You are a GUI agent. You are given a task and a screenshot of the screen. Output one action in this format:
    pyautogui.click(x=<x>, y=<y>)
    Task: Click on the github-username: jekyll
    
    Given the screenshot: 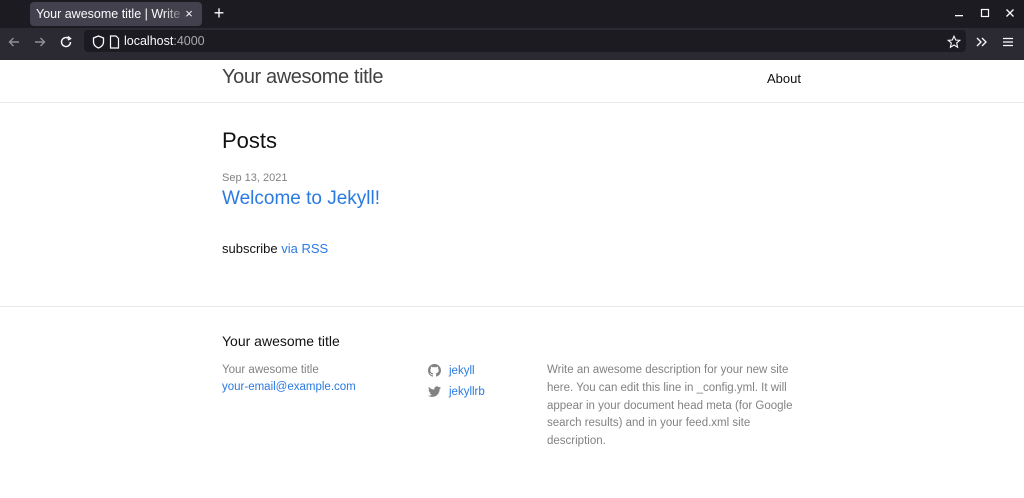 What is the action you would take?
    pyautogui.click(x=462, y=370)
    